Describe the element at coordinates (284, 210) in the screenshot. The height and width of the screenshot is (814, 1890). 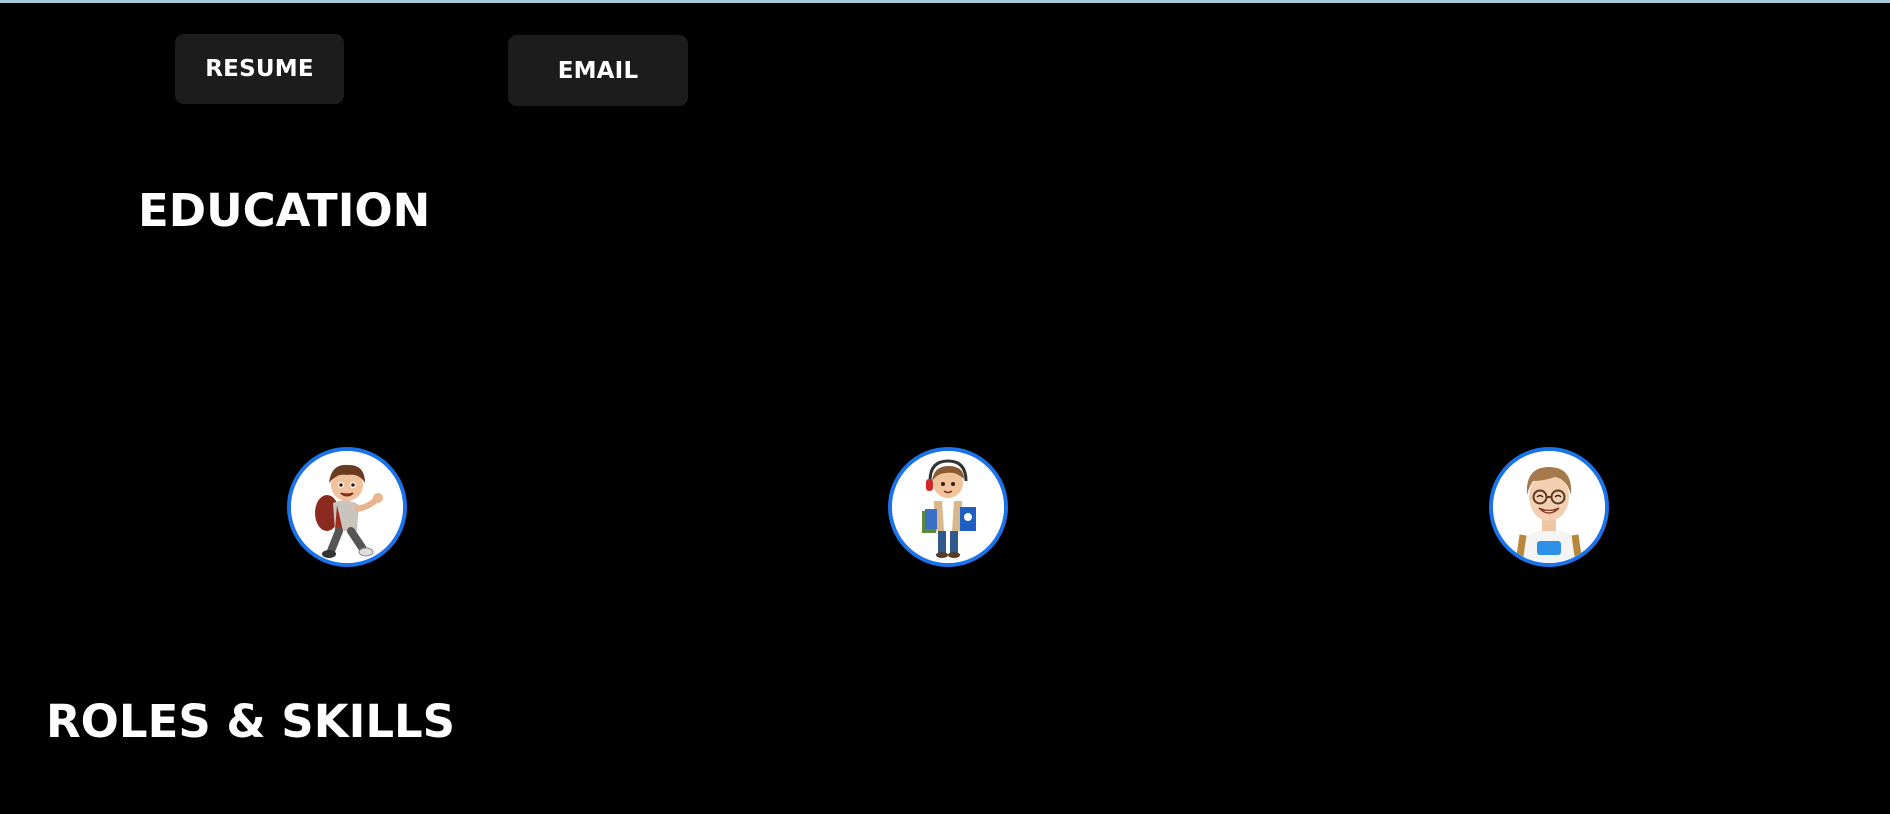
I see `education-heading: EDUCATION` at that location.